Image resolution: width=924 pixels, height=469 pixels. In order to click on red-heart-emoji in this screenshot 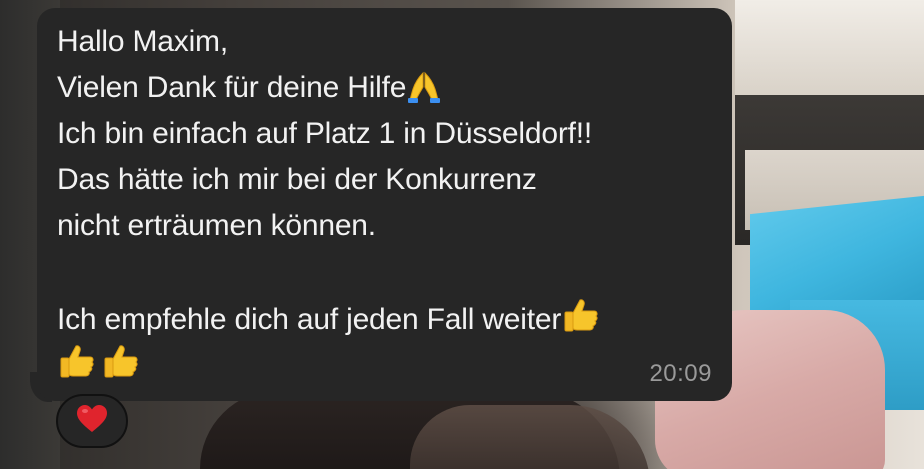, I will do `click(92, 421)`.